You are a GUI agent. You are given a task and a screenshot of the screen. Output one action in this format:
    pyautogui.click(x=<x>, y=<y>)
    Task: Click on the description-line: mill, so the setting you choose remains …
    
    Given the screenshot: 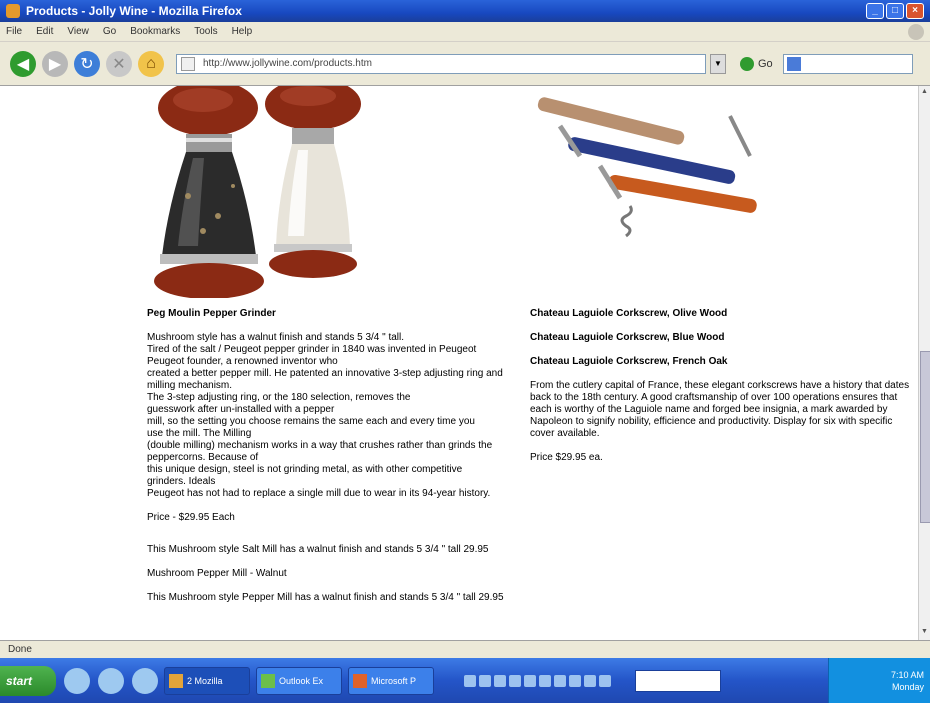 What is the action you would take?
    pyautogui.click(x=311, y=421)
    